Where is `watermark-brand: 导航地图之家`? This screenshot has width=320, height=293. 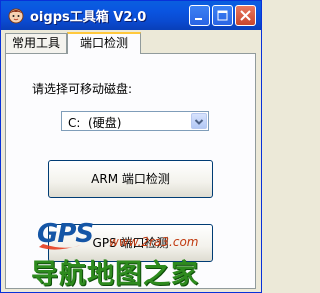
watermark-brand: 导航地图之家 is located at coordinates (115, 274).